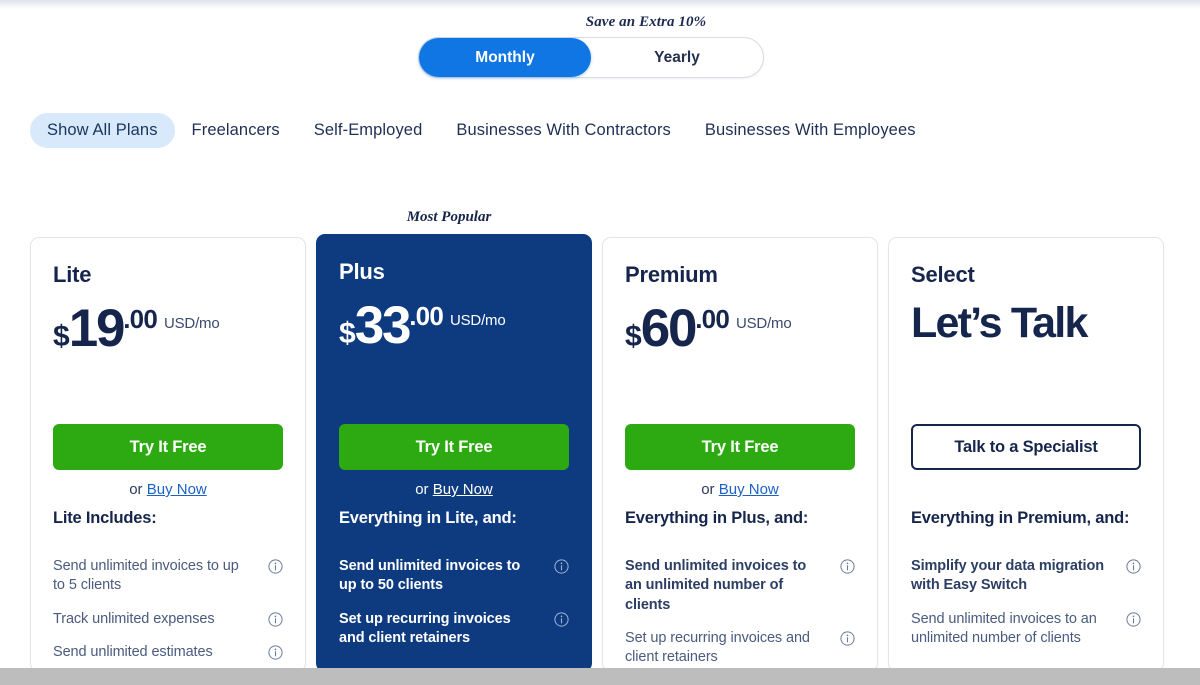  Describe the element at coordinates (669, 328) in the screenshot. I see `price-amount: 60` at that location.